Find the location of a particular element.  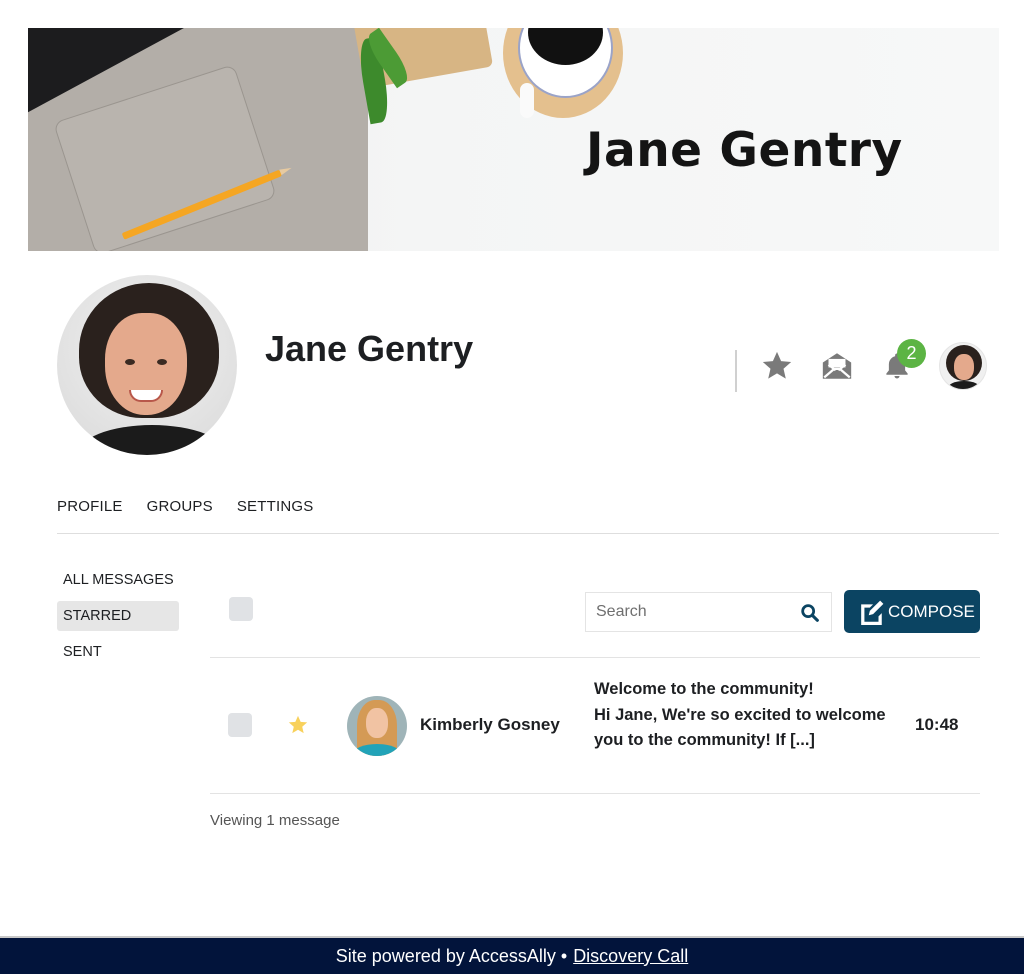

message-count-status: Viewing 1 message is located at coordinates (275, 820).